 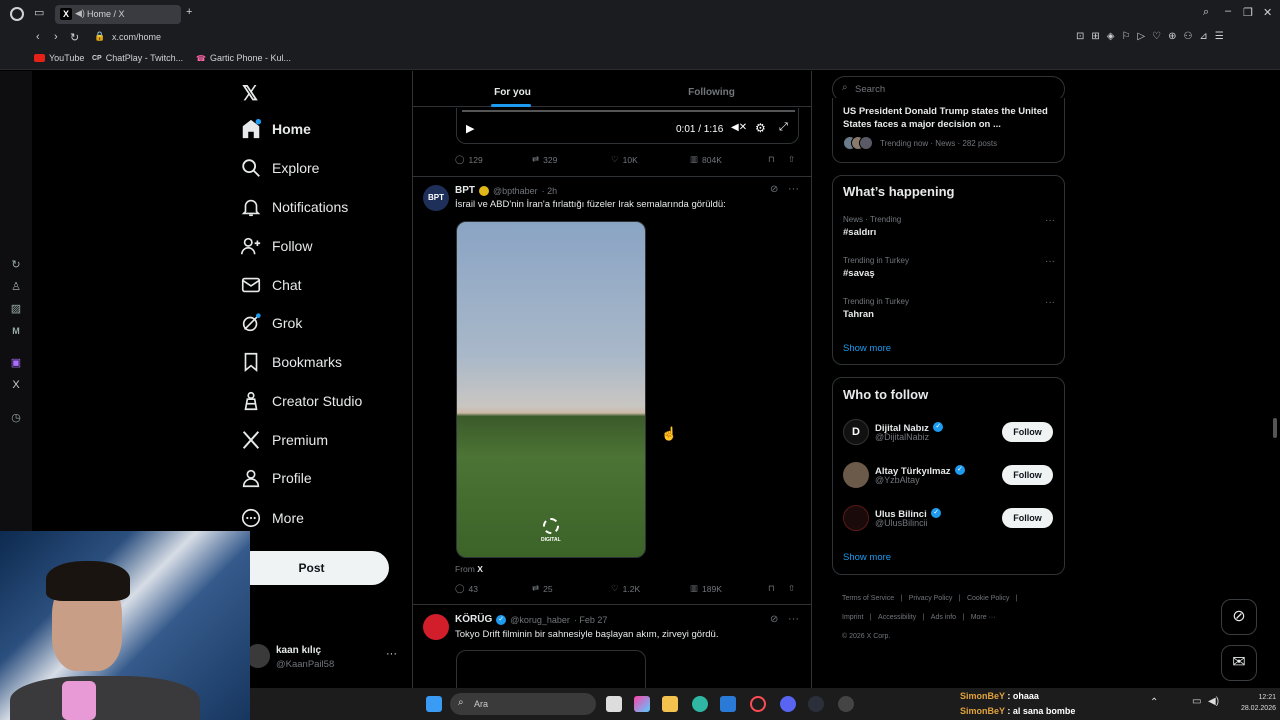 What do you see at coordinates (774, 619) in the screenshot?
I see `grok-explain-icon: ⊘` at bounding box center [774, 619].